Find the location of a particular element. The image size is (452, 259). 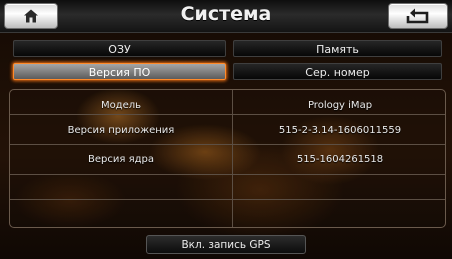

info-value-kernel-version: 515-1604261518 is located at coordinates (340, 159).